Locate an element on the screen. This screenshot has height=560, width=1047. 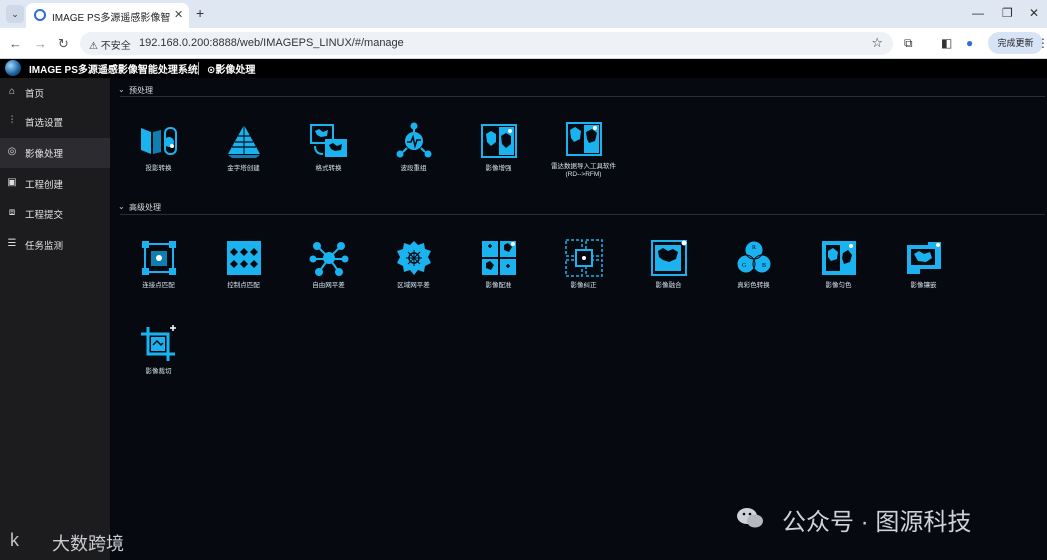
sidebar-item-image-processing: ◎ 影像处理 is located at coordinates (55, 153).